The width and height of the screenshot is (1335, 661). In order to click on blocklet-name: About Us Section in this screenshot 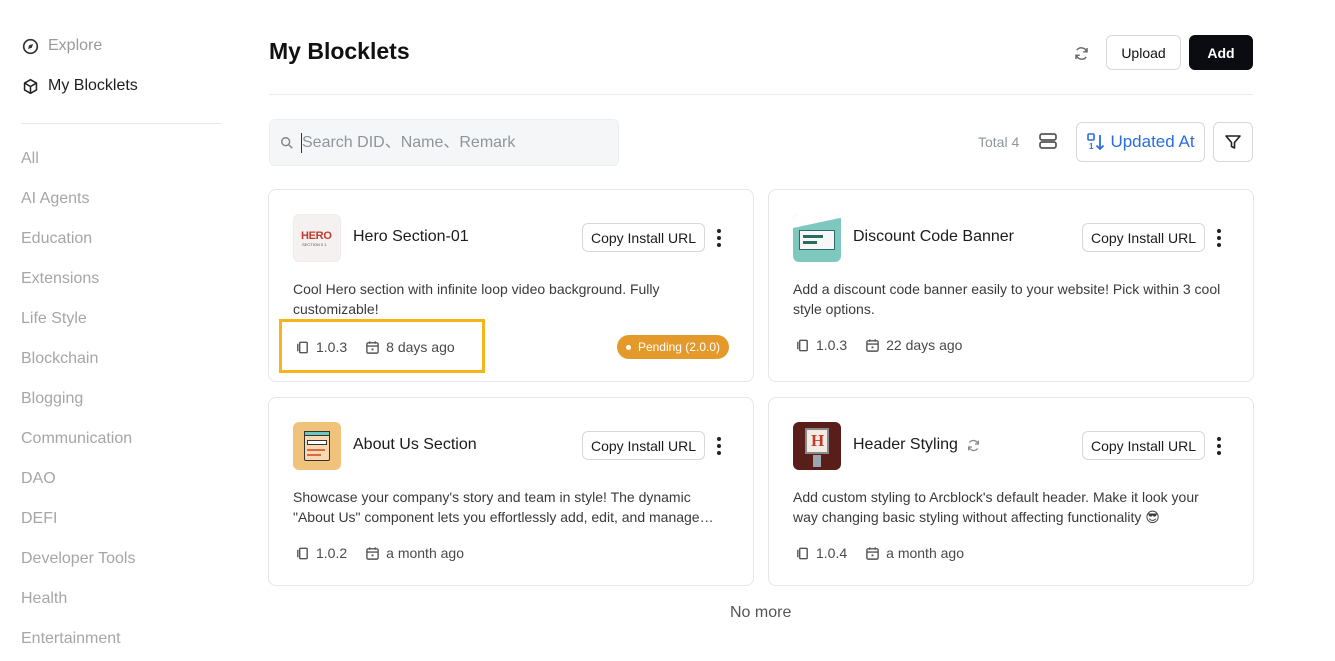, I will do `click(415, 444)`.